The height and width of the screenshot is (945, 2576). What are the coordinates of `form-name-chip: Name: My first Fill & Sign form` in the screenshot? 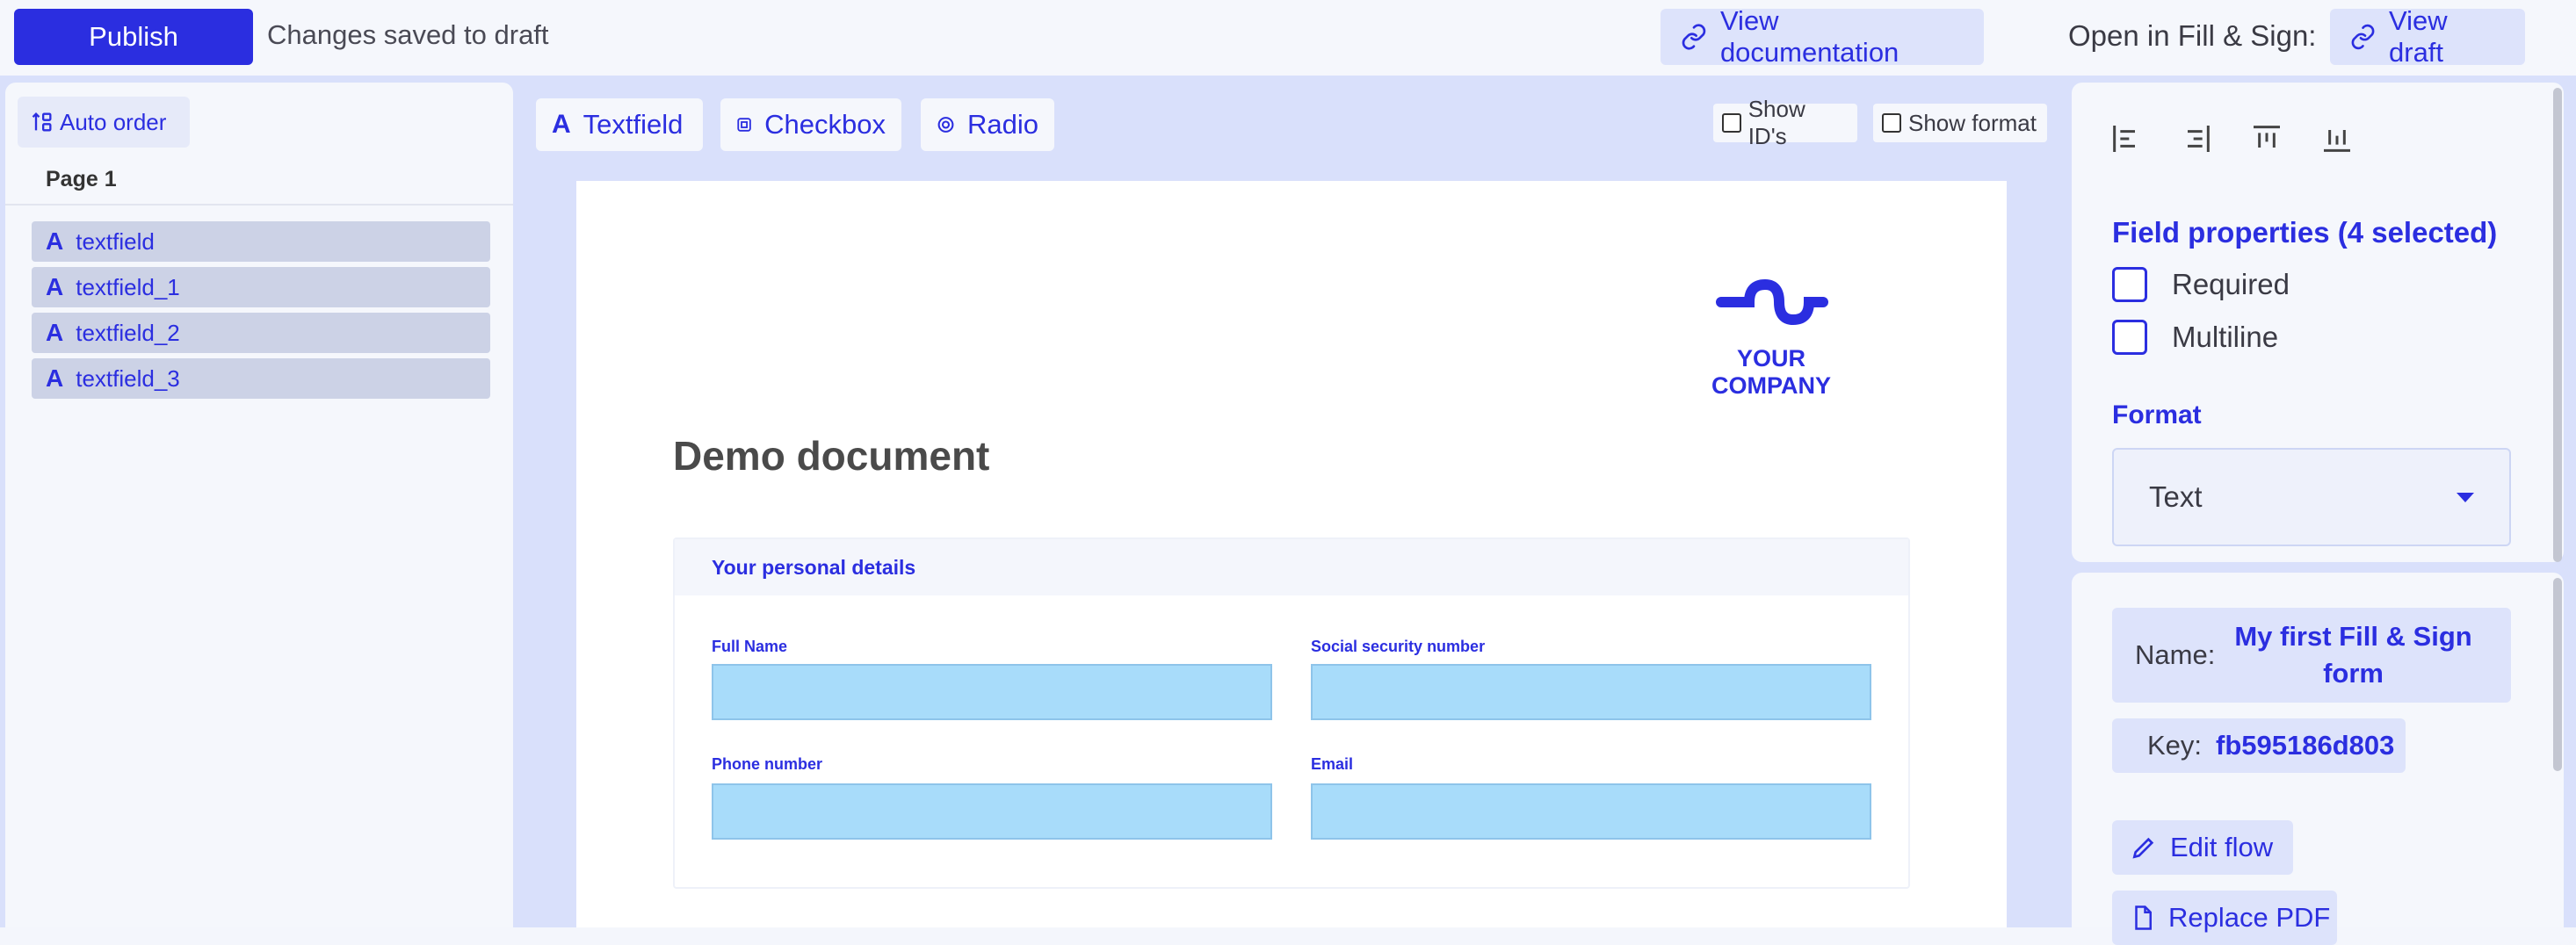 It's located at (2311, 655).